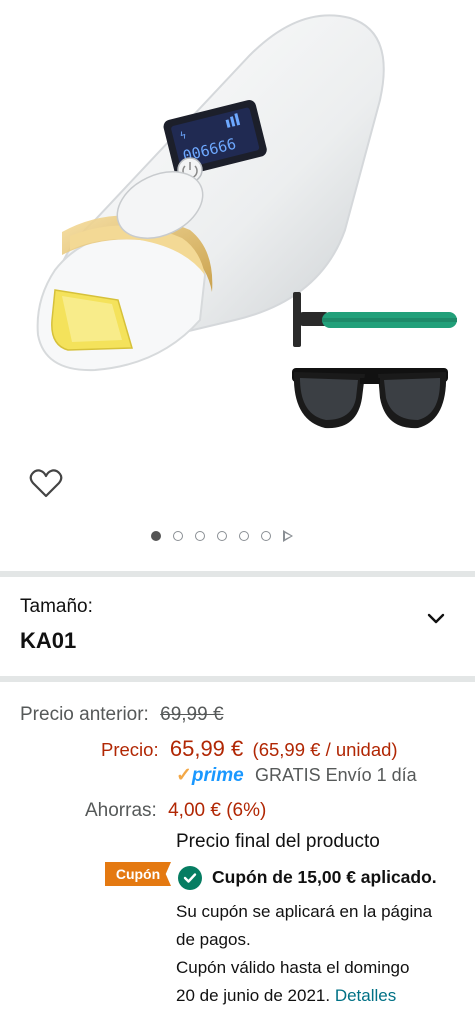 The height and width of the screenshot is (1017, 475). Describe the element at coordinates (138, 874) in the screenshot. I see `coupon-badge: Cupón` at that location.